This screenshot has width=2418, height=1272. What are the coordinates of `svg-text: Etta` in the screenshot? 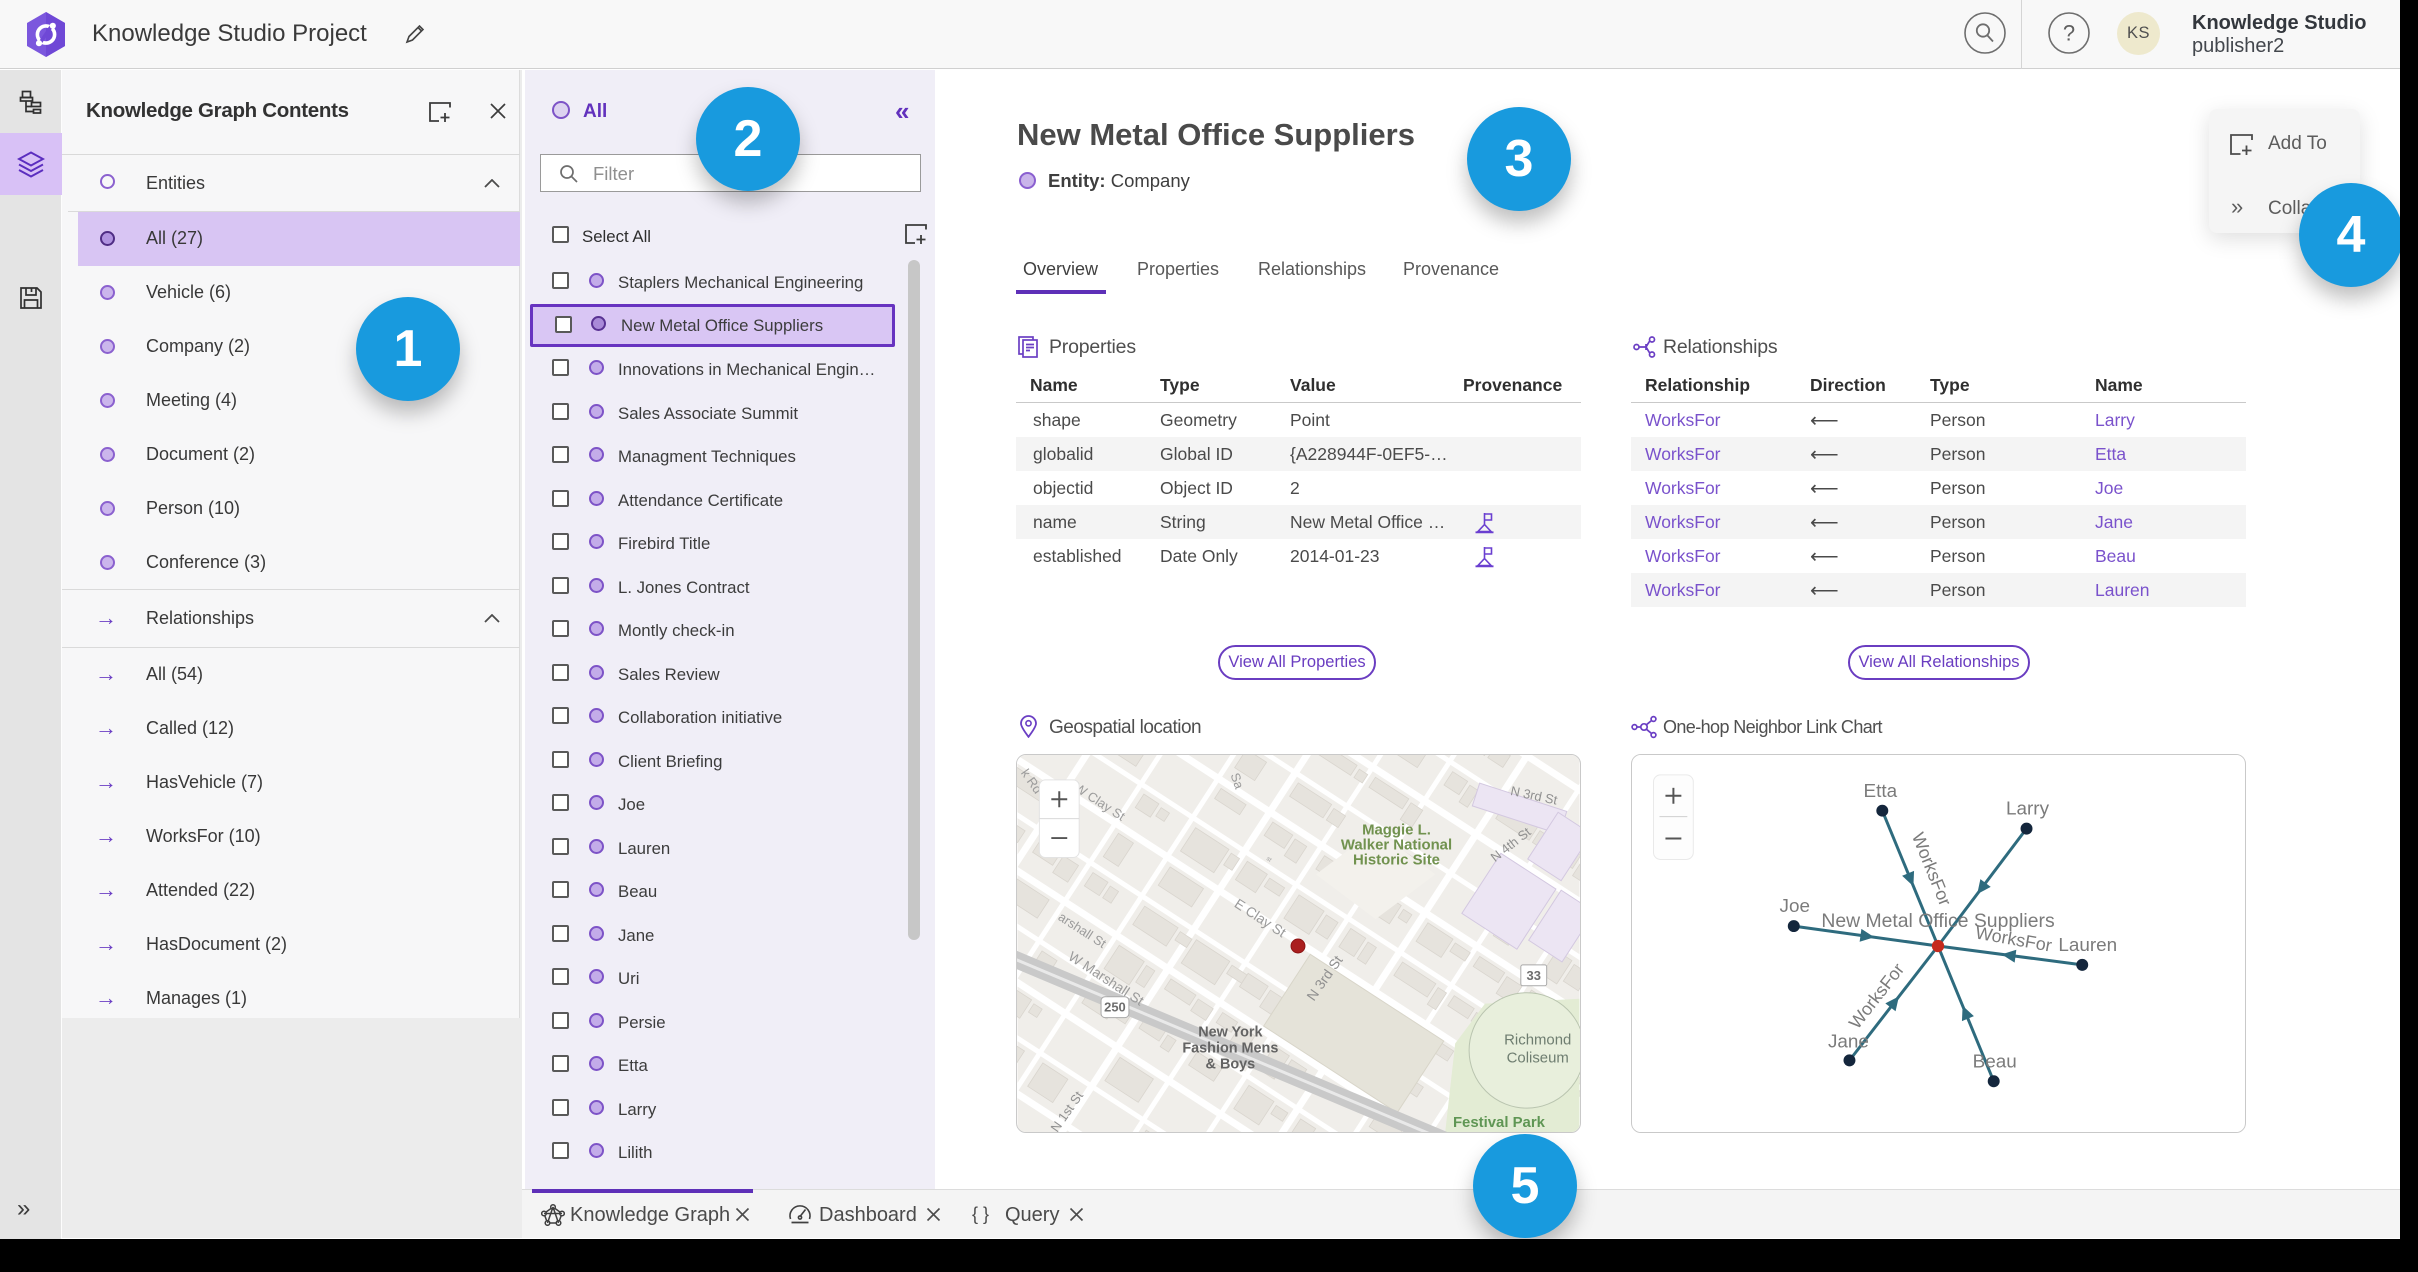 It's located at (1881, 791).